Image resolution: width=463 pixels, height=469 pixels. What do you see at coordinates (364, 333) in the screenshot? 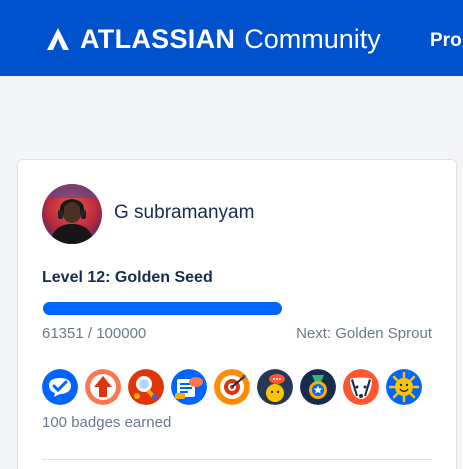
I see `next-level-text: Next: Golden Sprout` at bounding box center [364, 333].